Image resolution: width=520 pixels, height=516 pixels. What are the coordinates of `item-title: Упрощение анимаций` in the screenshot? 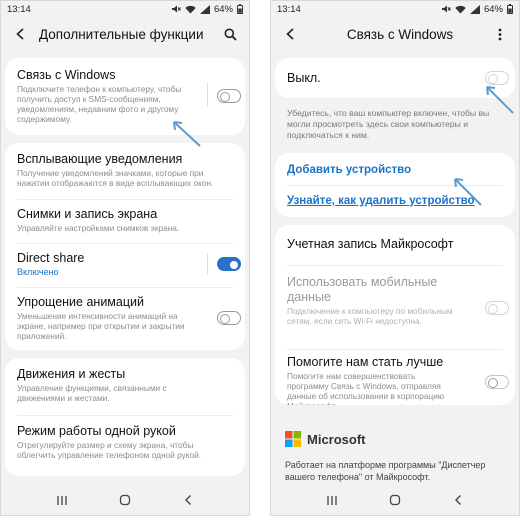 It's located at (80, 302).